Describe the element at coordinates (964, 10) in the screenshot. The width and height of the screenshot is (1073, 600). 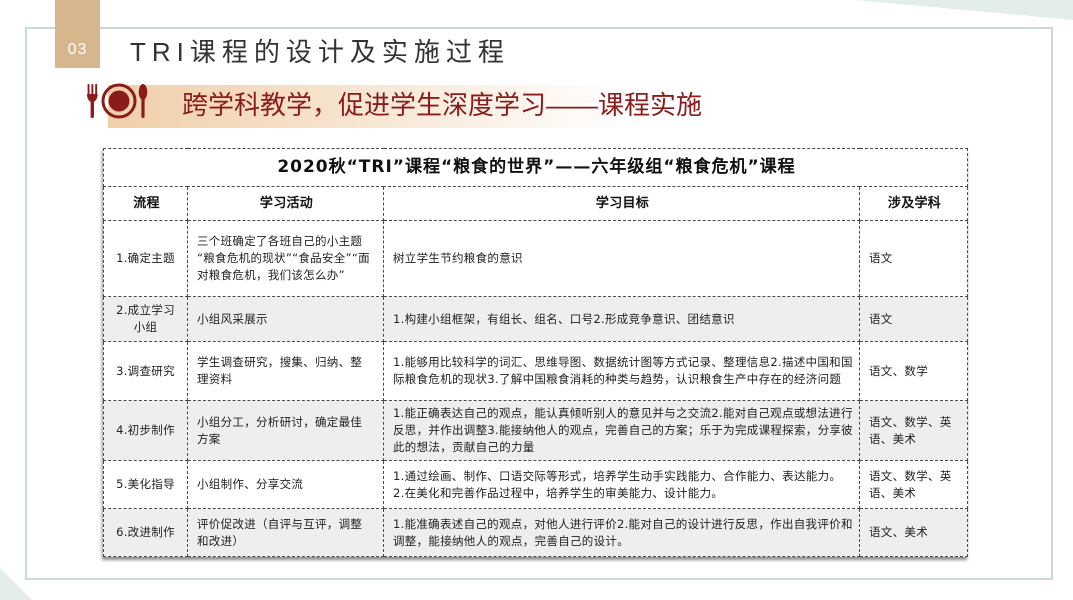
I see `corner-fold-top-right` at that location.